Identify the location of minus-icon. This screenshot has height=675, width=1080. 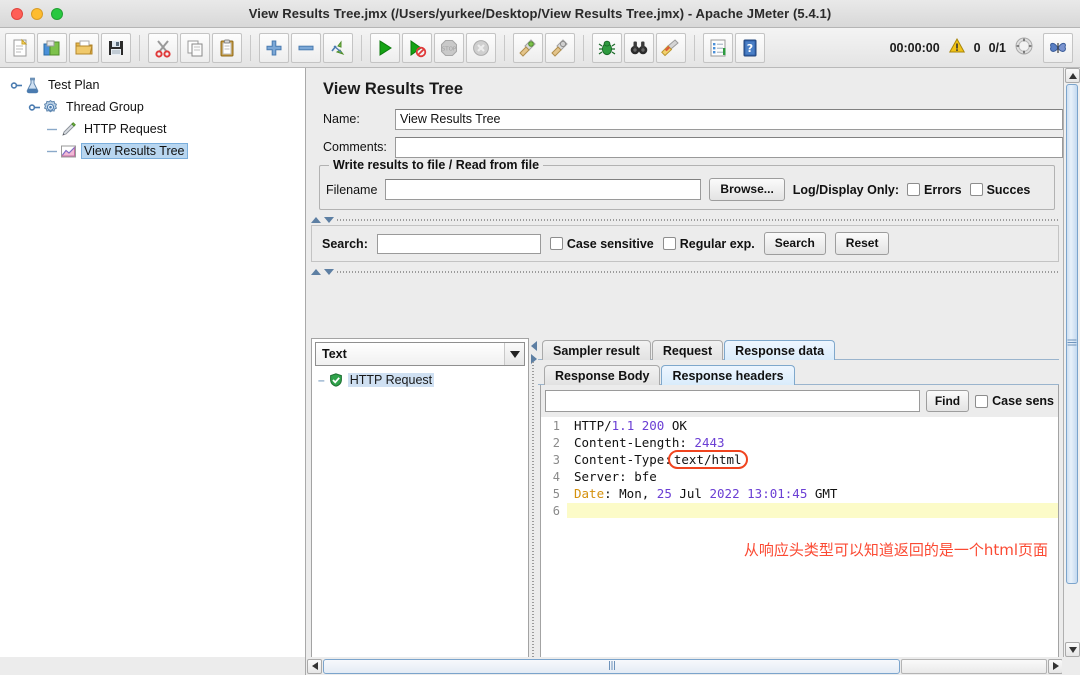
(306, 47).